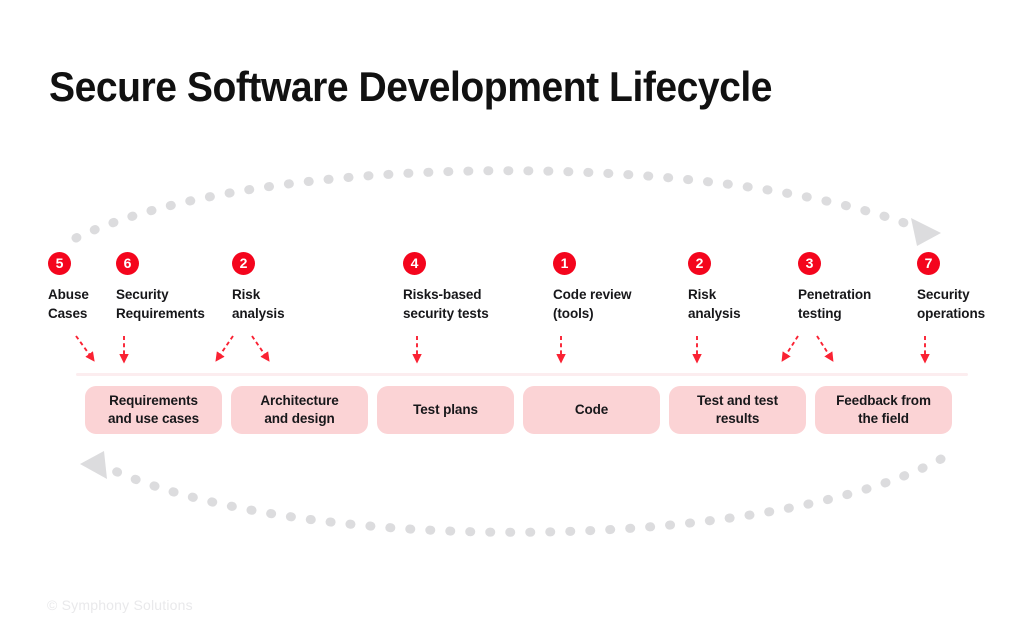 This screenshot has width=1024, height=644. What do you see at coordinates (260, 348) in the screenshot?
I see `arrow-risk-analysis-right` at bounding box center [260, 348].